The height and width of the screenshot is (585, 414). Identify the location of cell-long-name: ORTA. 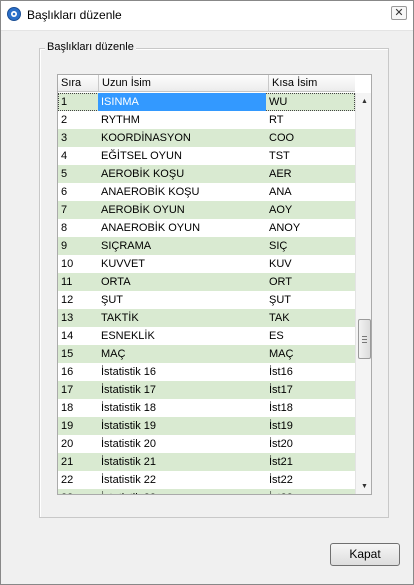
(182, 282).